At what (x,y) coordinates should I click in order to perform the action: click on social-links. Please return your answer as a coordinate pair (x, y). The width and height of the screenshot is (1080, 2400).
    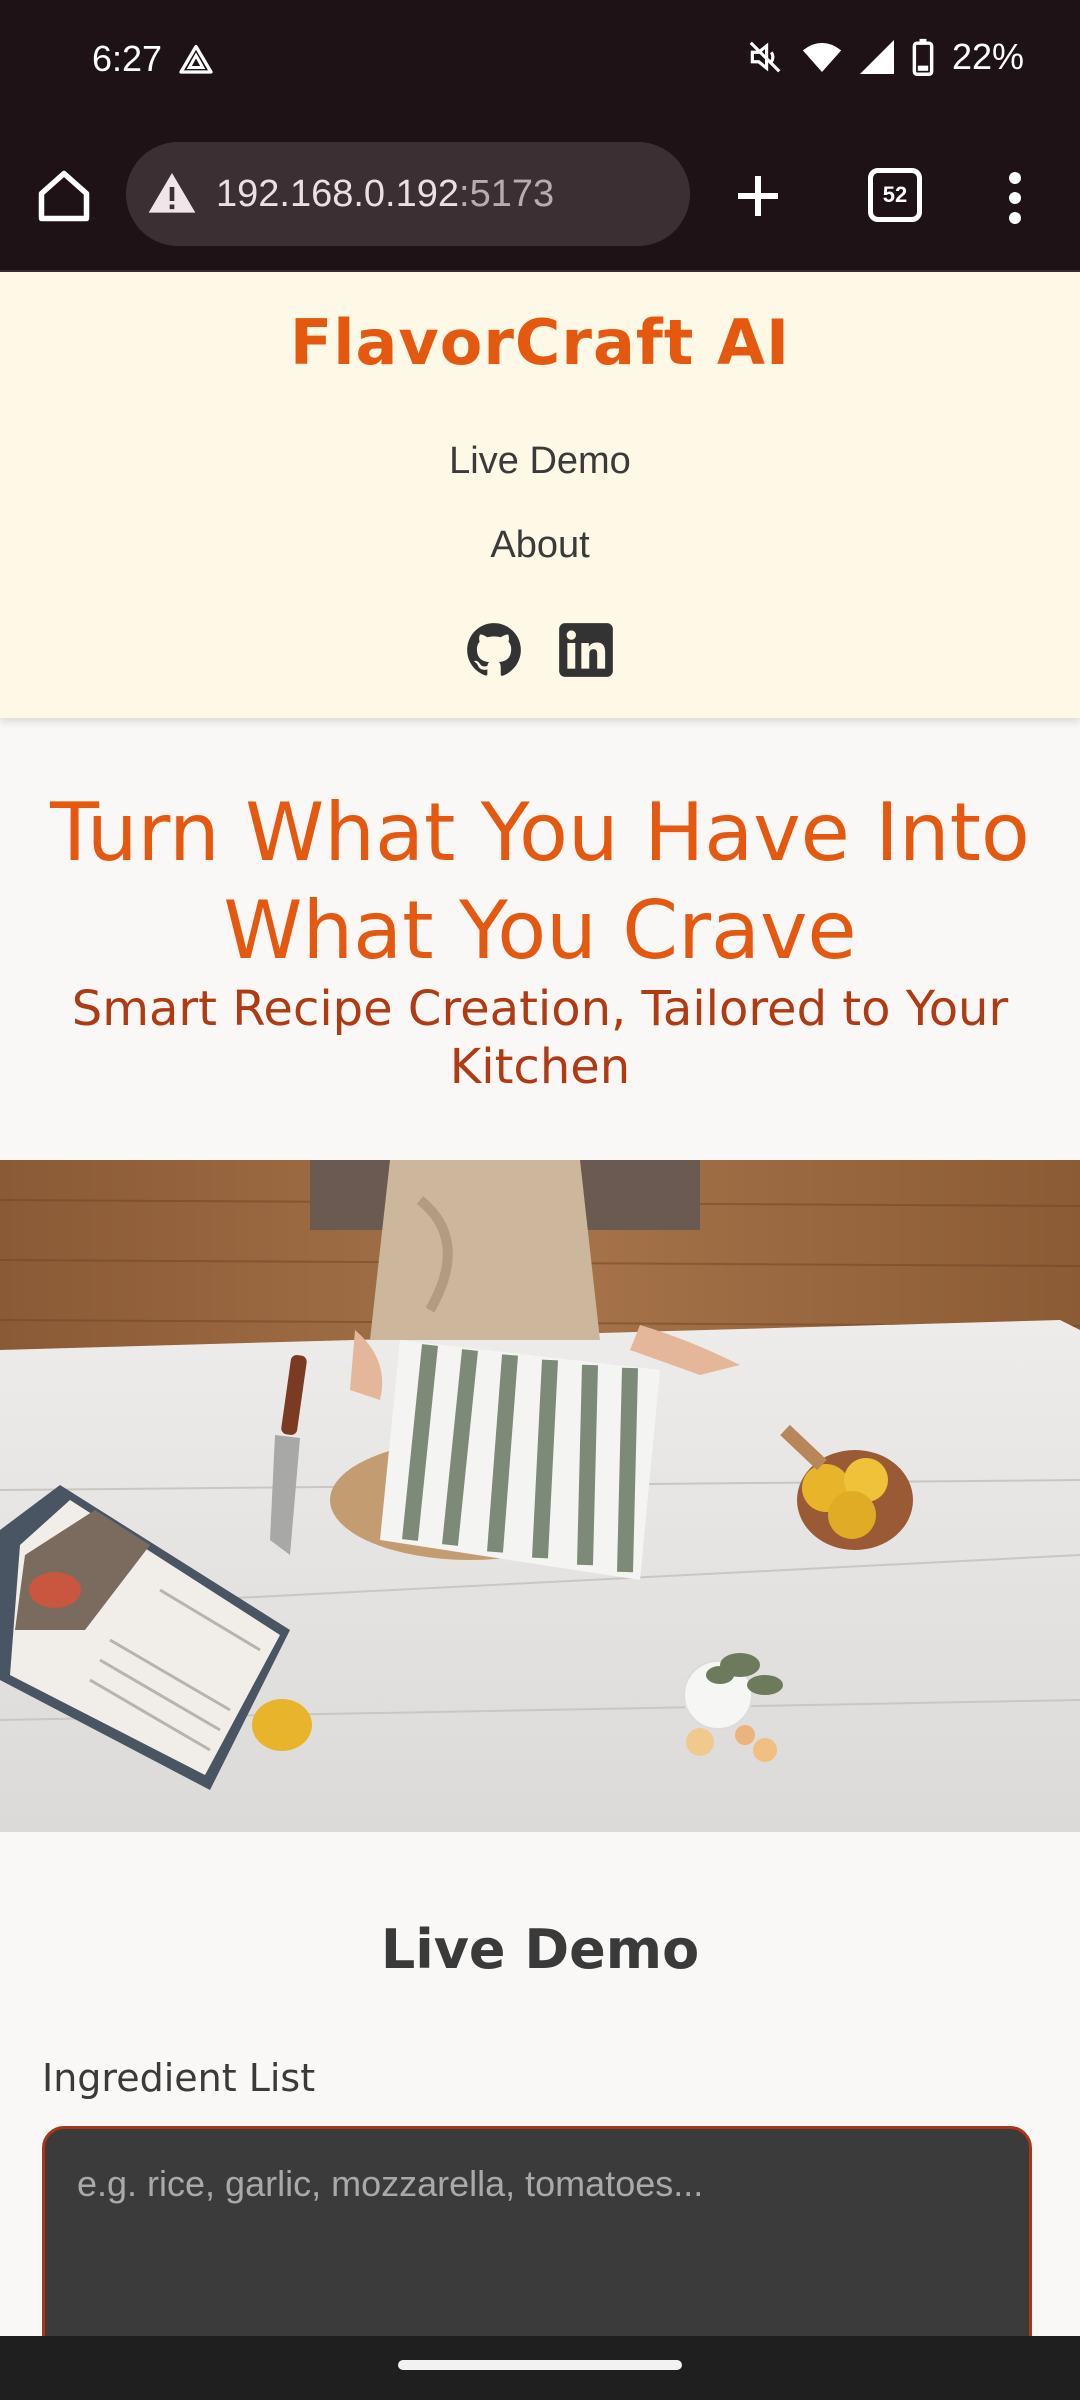
    Looking at the image, I should click on (540, 650).